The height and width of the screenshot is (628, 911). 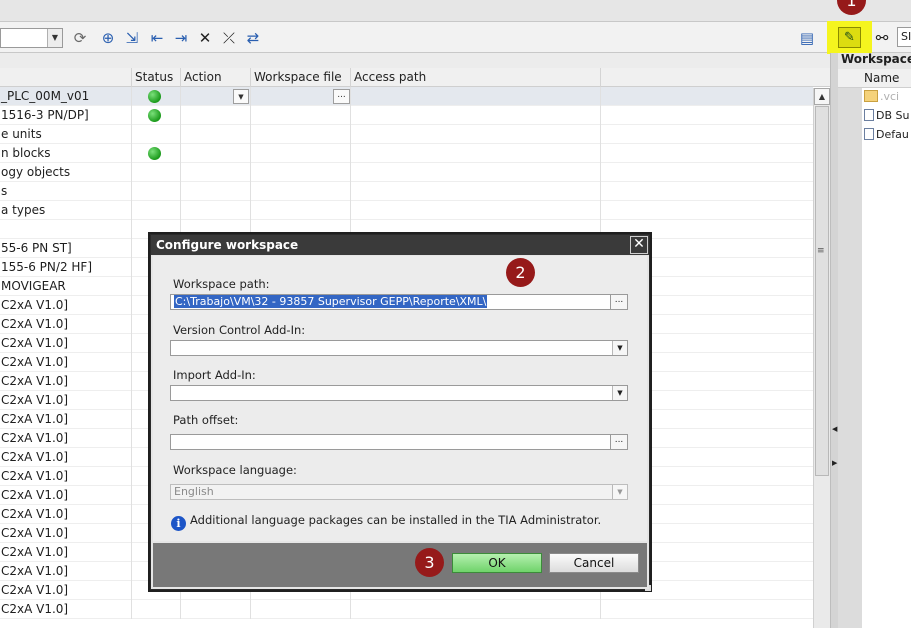 I want to click on document-icon, so click(x=869, y=115).